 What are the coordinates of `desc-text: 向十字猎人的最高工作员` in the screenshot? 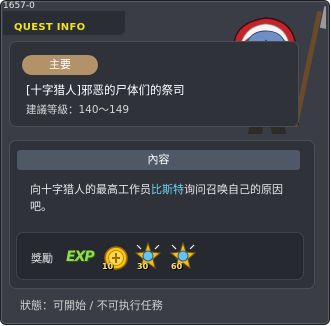 It's located at (90, 189).